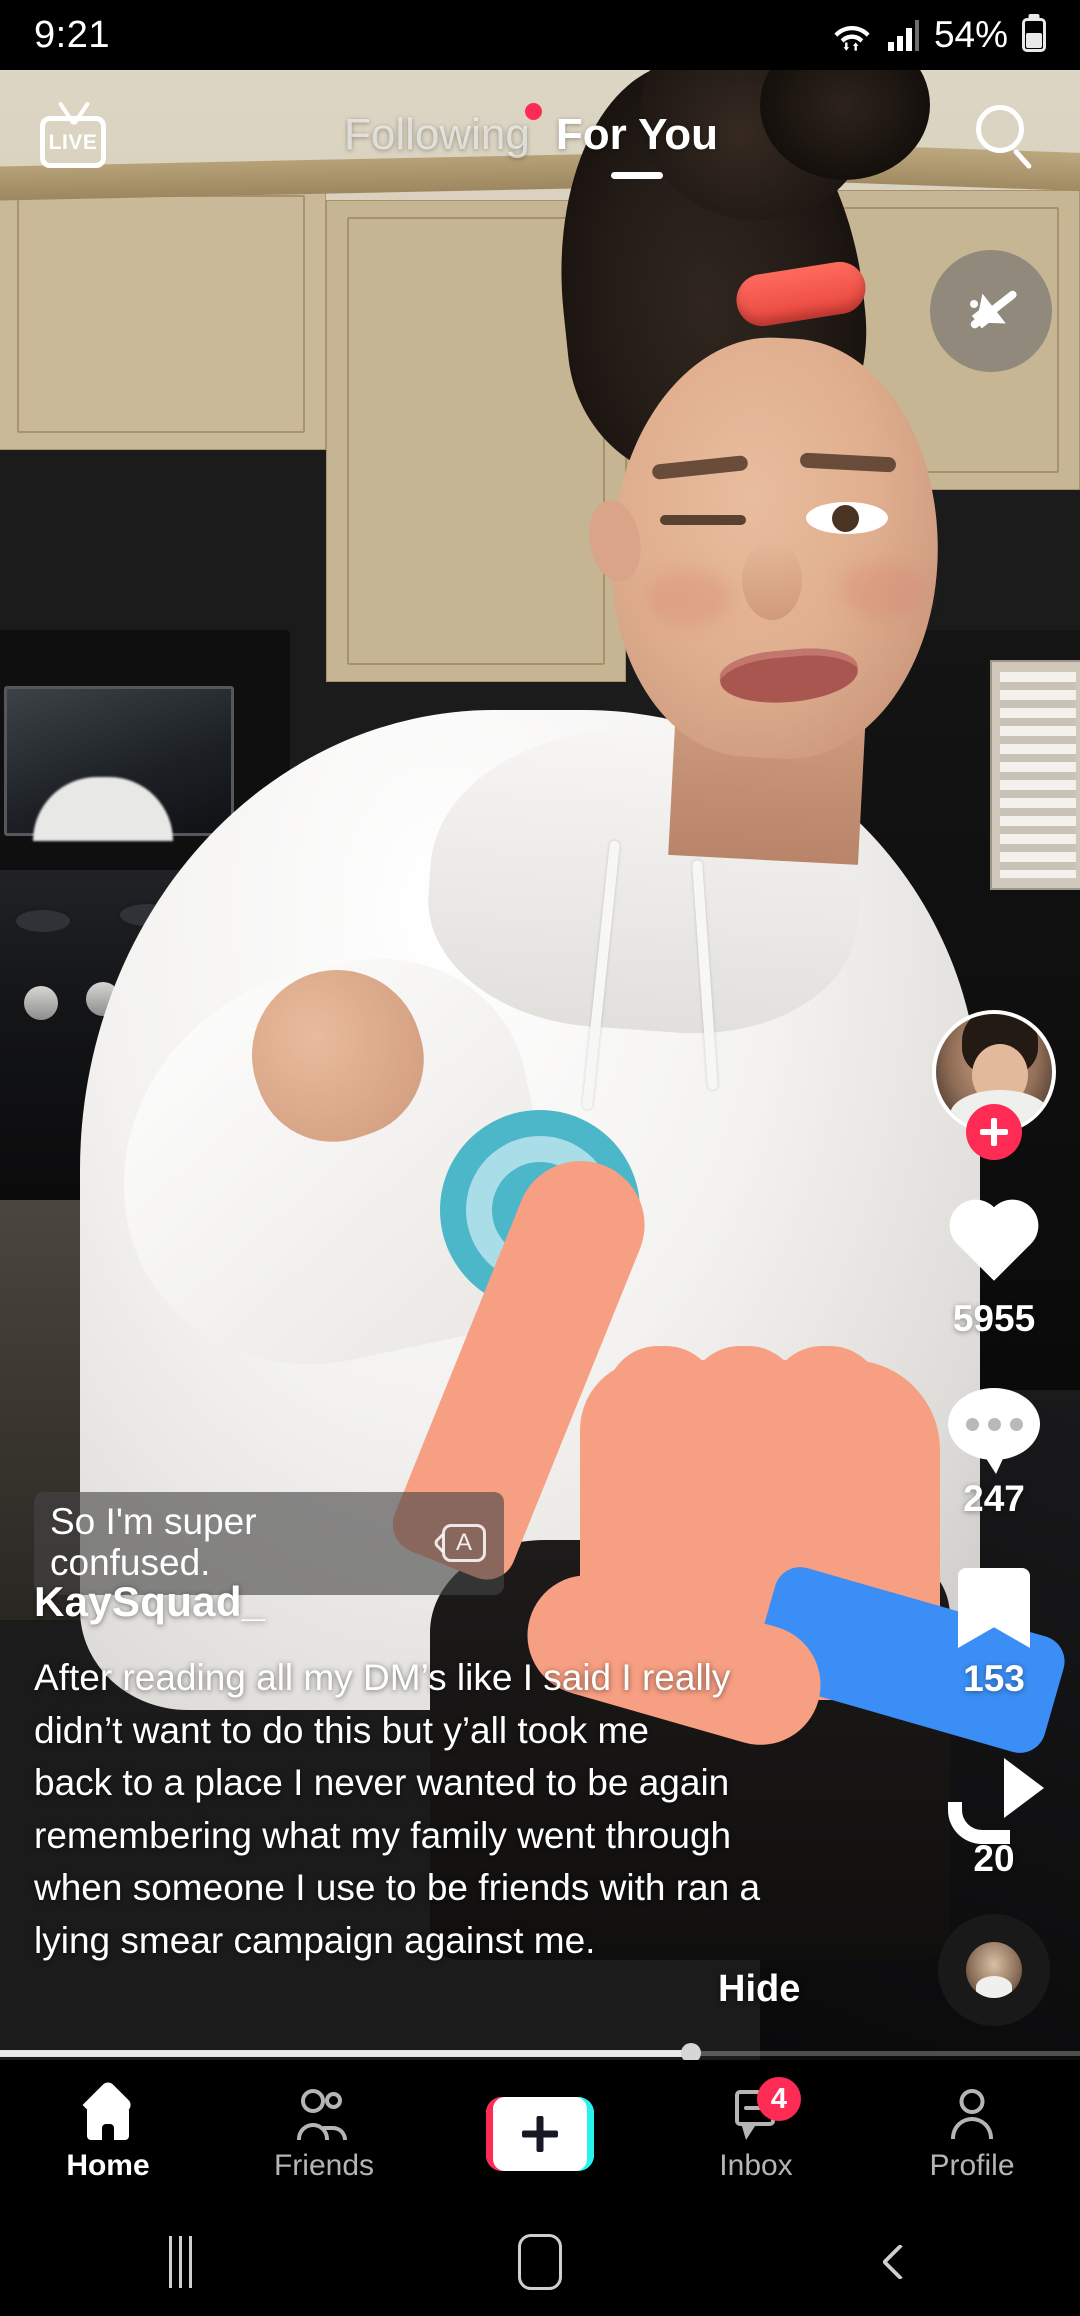 This screenshot has width=1080, height=2316. I want to click on nav-home-label: Home, so click(108, 2165).